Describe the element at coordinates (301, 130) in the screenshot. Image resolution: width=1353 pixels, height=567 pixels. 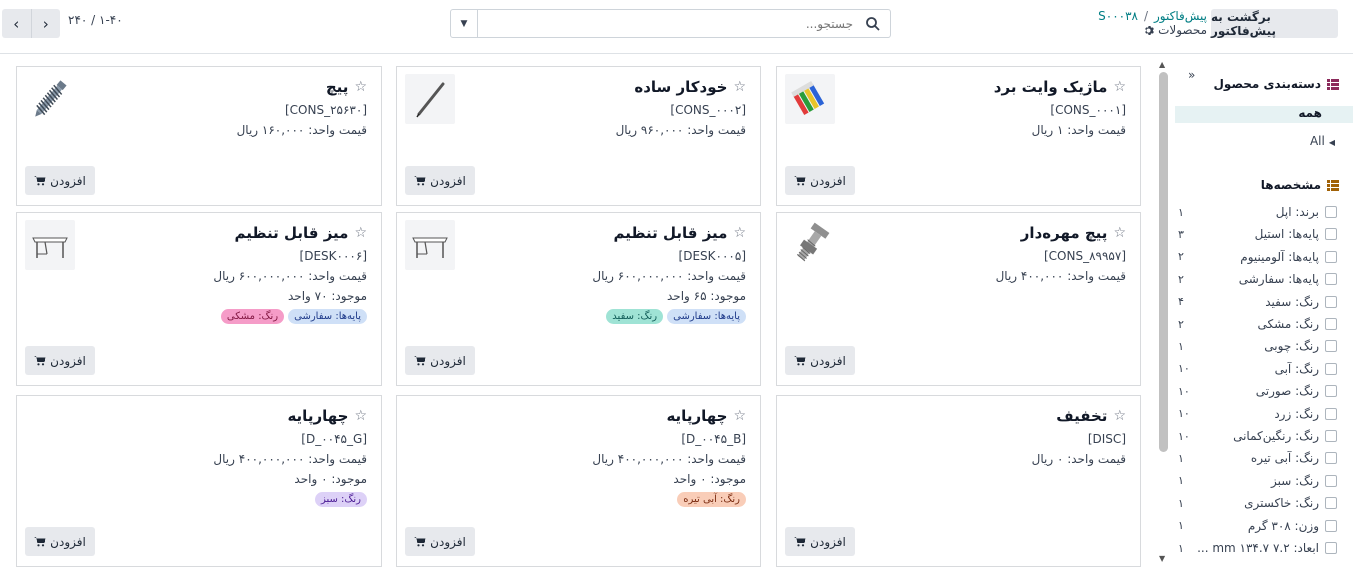
I see `product-price: قیمت واحد: ۱۶۰,۰۰۰ ریال` at that location.